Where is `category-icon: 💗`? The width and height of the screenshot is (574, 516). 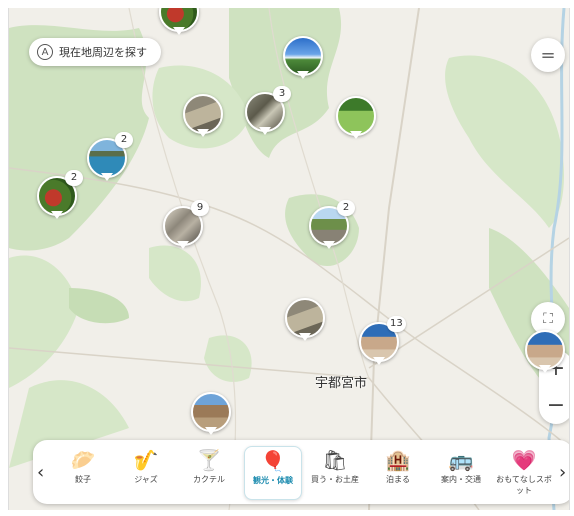 category-icon: 💗 is located at coordinates (524, 460).